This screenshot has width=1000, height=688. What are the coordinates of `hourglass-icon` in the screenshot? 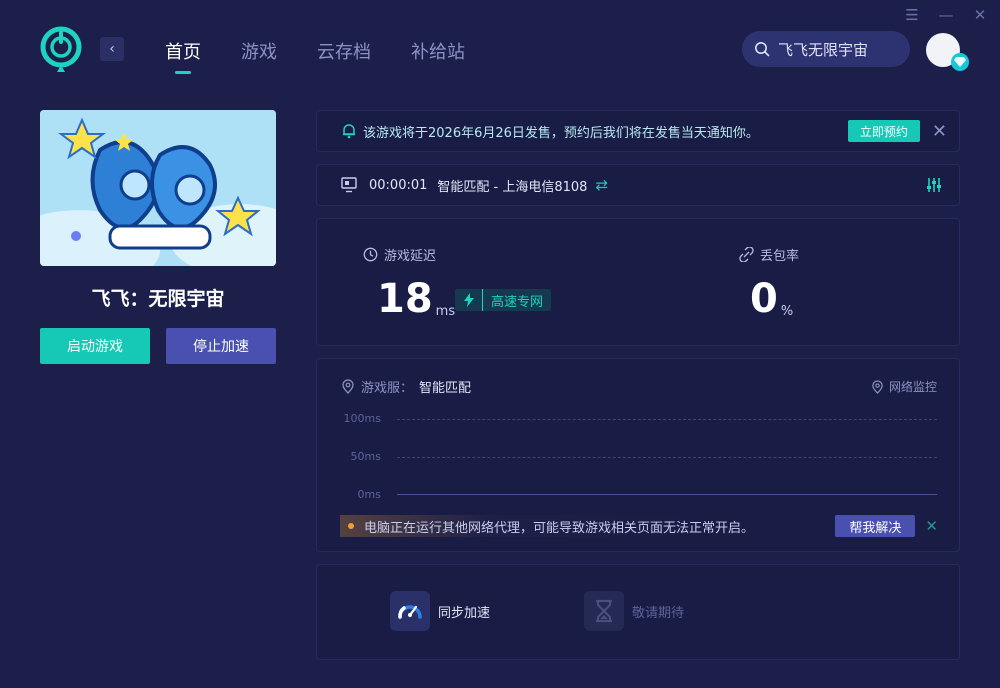 It's located at (604, 611).